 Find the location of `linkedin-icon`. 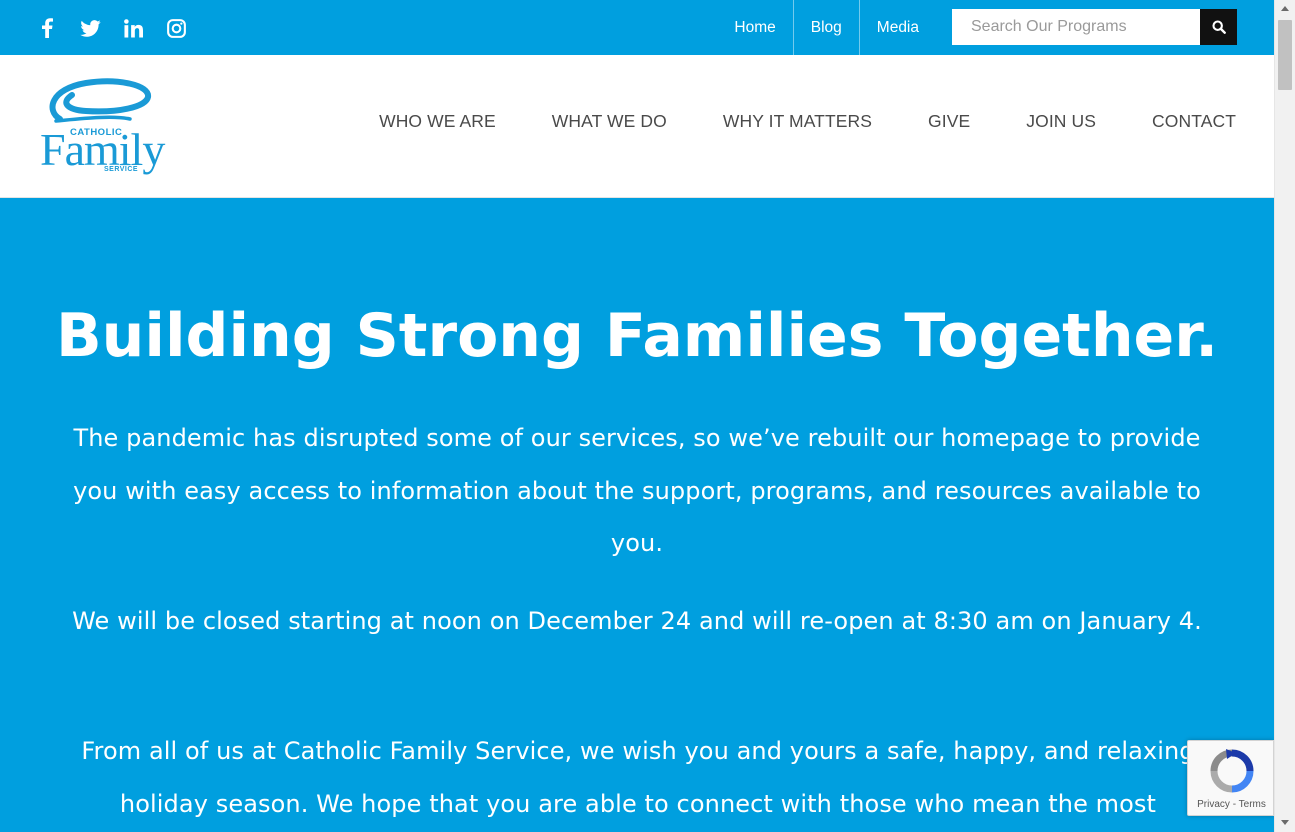

linkedin-icon is located at coordinates (133, 28).